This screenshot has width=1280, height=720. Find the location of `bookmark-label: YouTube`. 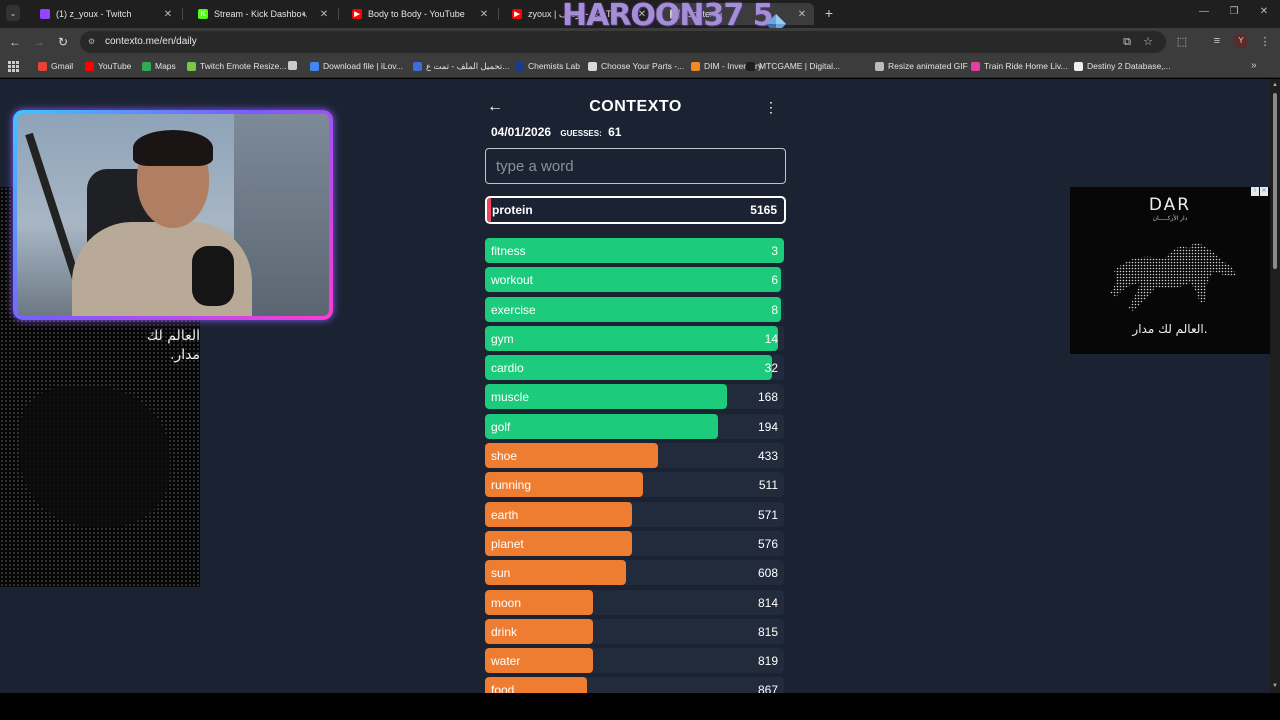

bookmark-label: YouTube is located at coordinates (115, 66).